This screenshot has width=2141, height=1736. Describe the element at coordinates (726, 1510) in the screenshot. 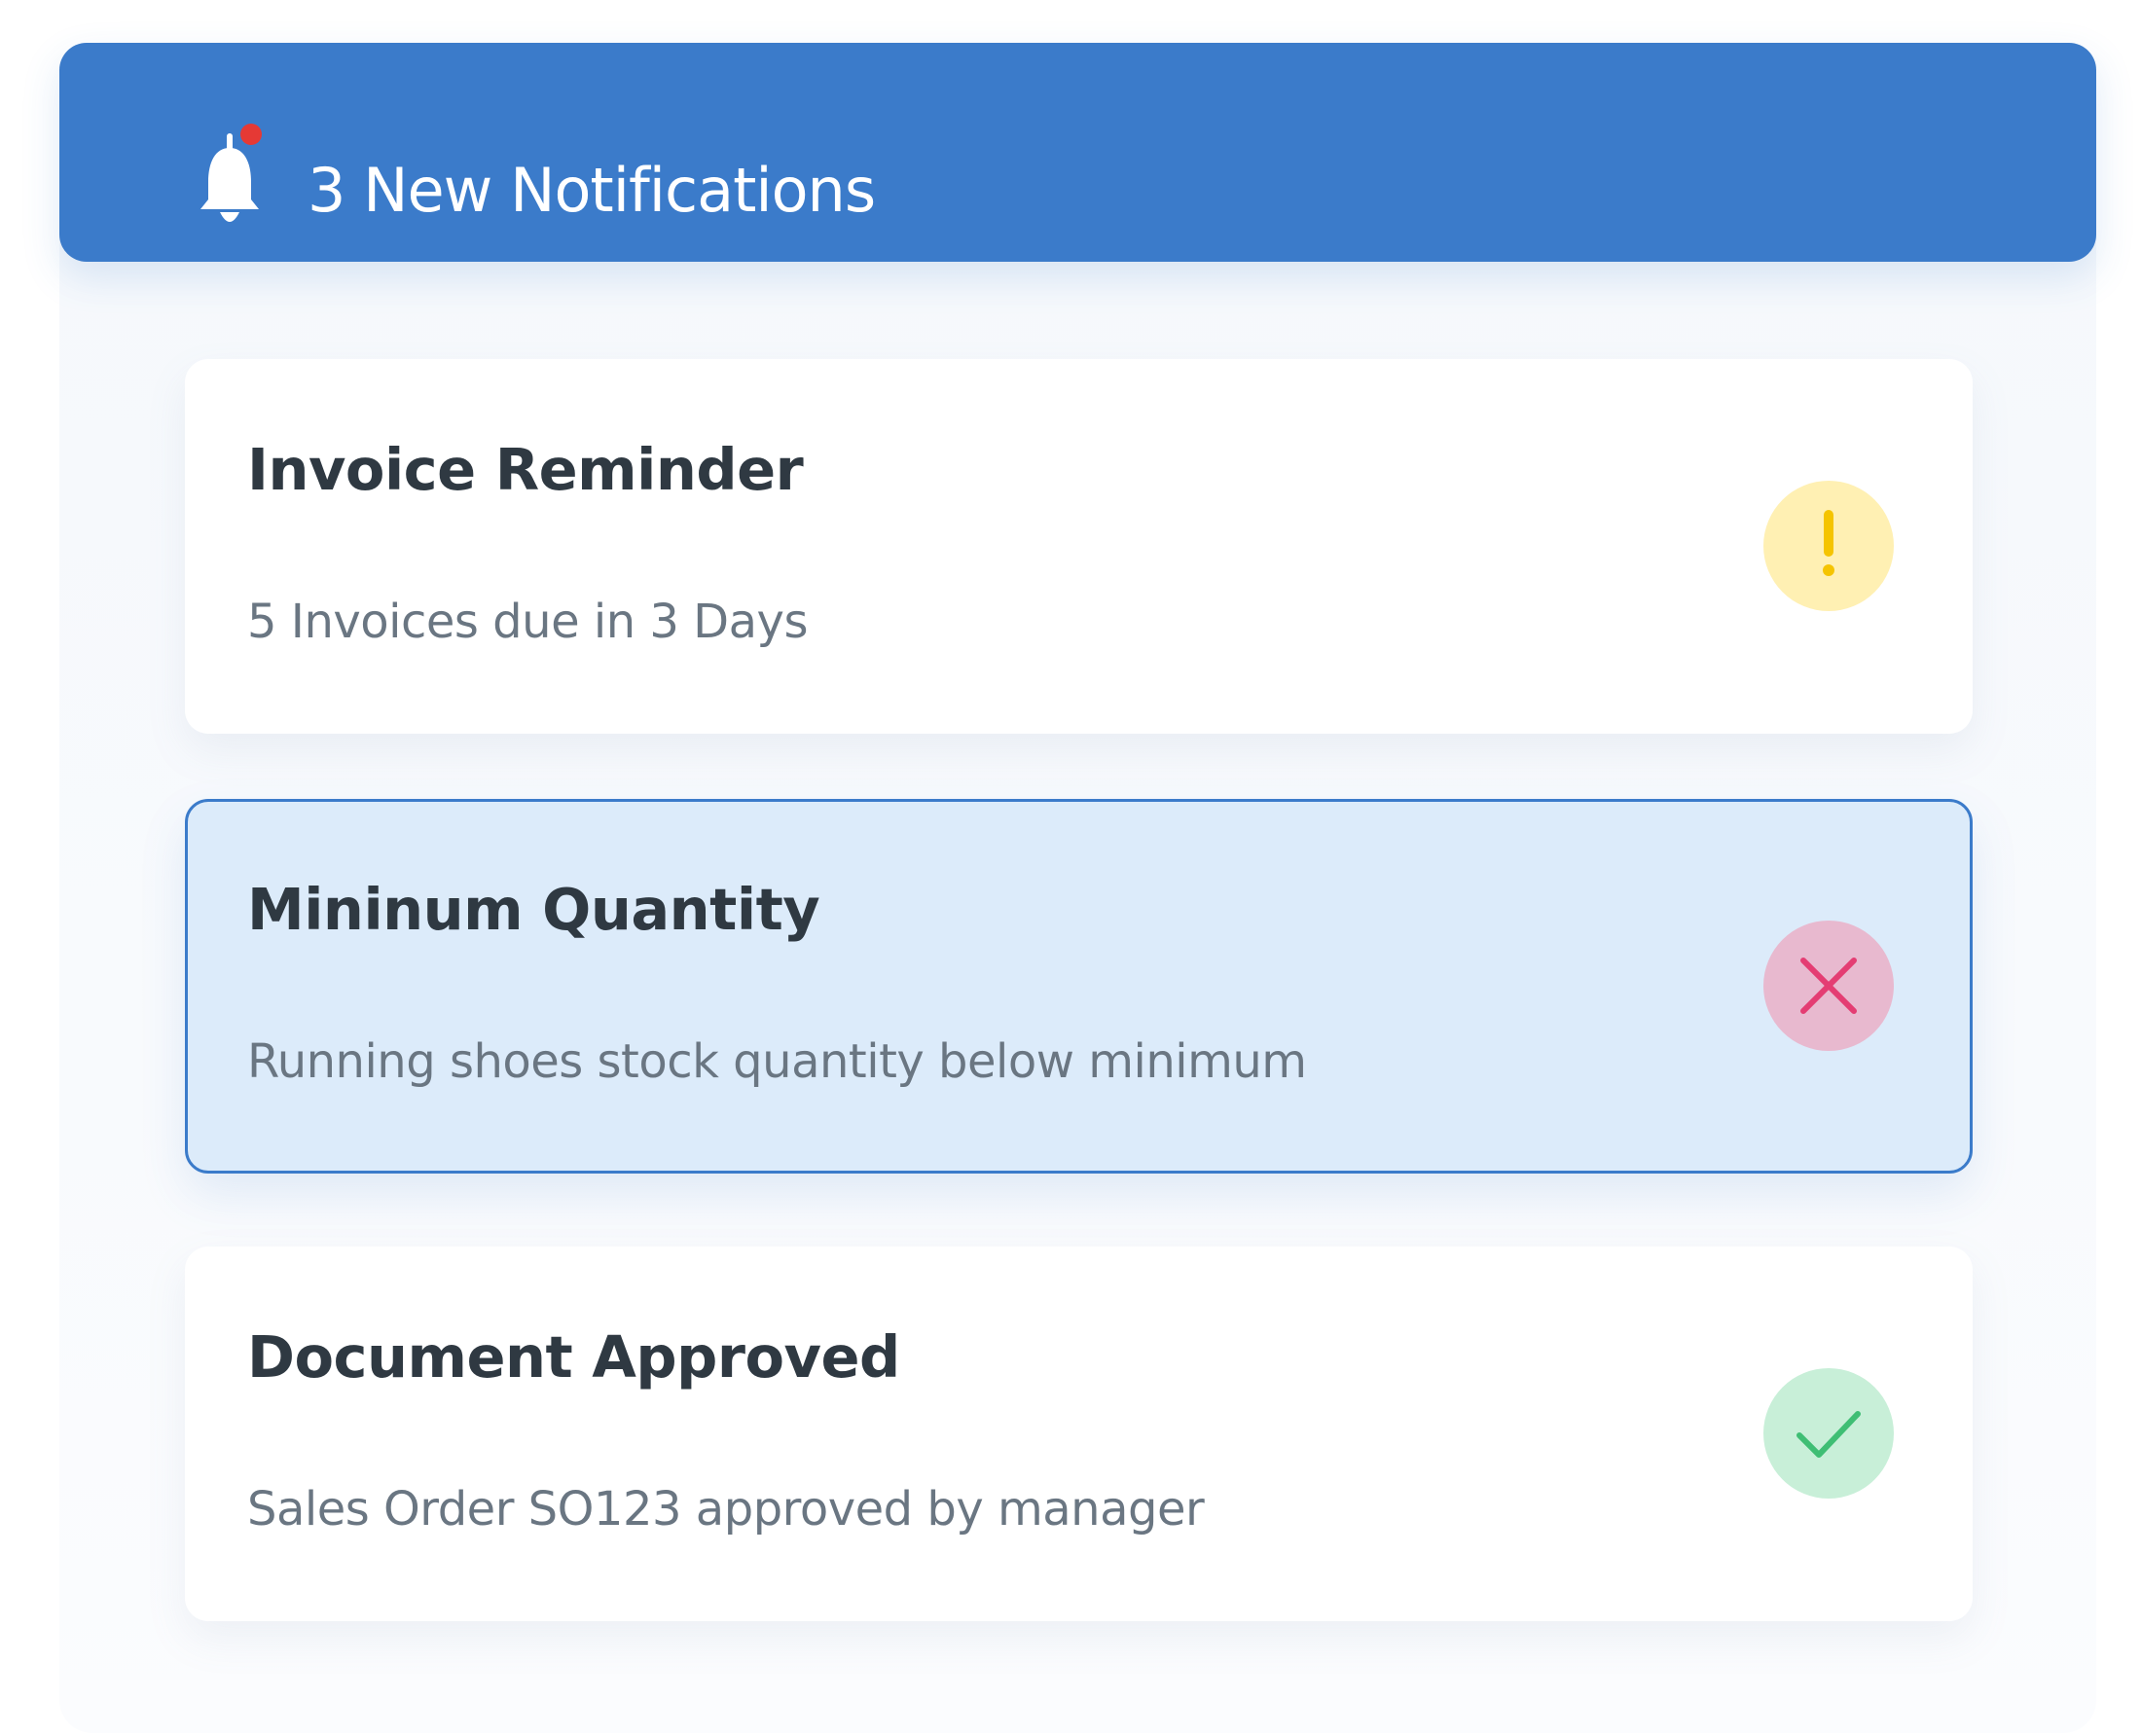

I see `notification-message: Sales Order SO123 approved by manager` at that location.